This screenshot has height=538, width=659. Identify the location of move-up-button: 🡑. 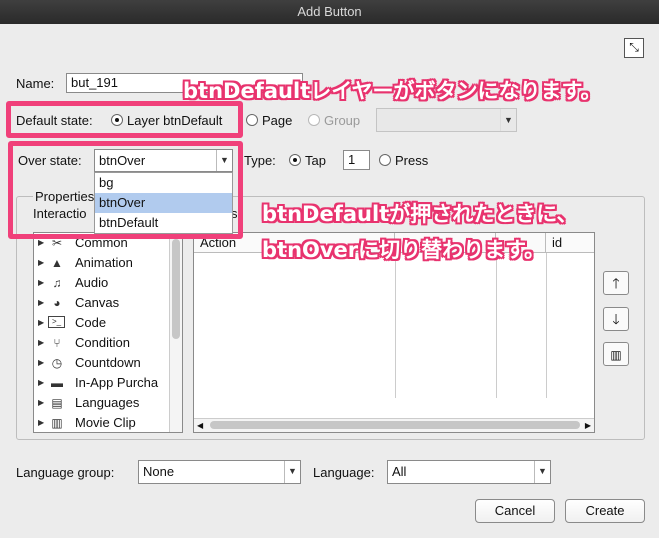
(616, 283).